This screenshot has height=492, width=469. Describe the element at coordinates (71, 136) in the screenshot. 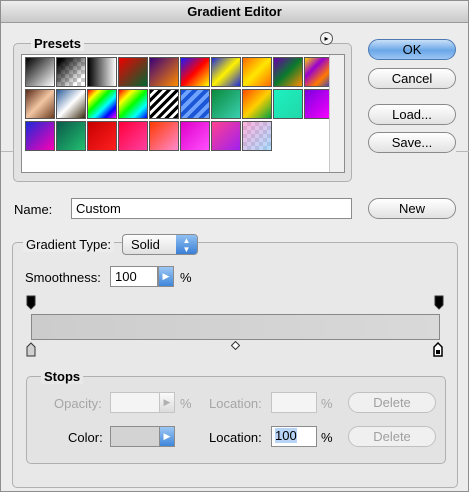

I see `preset-swatch-teal-green` at that location.